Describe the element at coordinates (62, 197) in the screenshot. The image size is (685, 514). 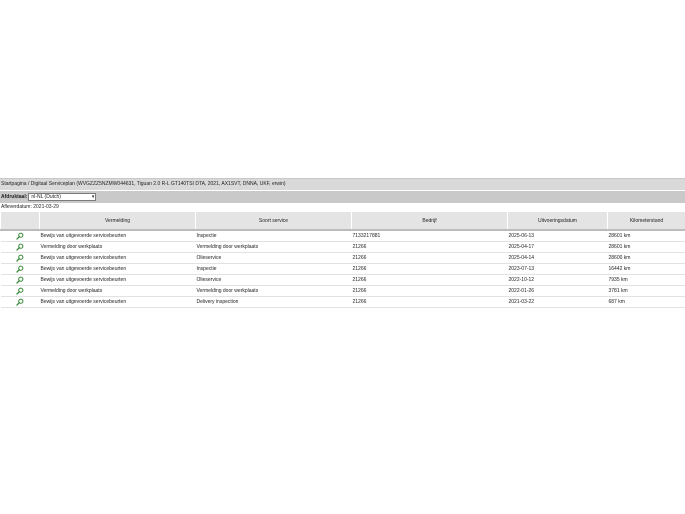
I see `print-language-select: nl-NL (Dutch) ▾` at that location.